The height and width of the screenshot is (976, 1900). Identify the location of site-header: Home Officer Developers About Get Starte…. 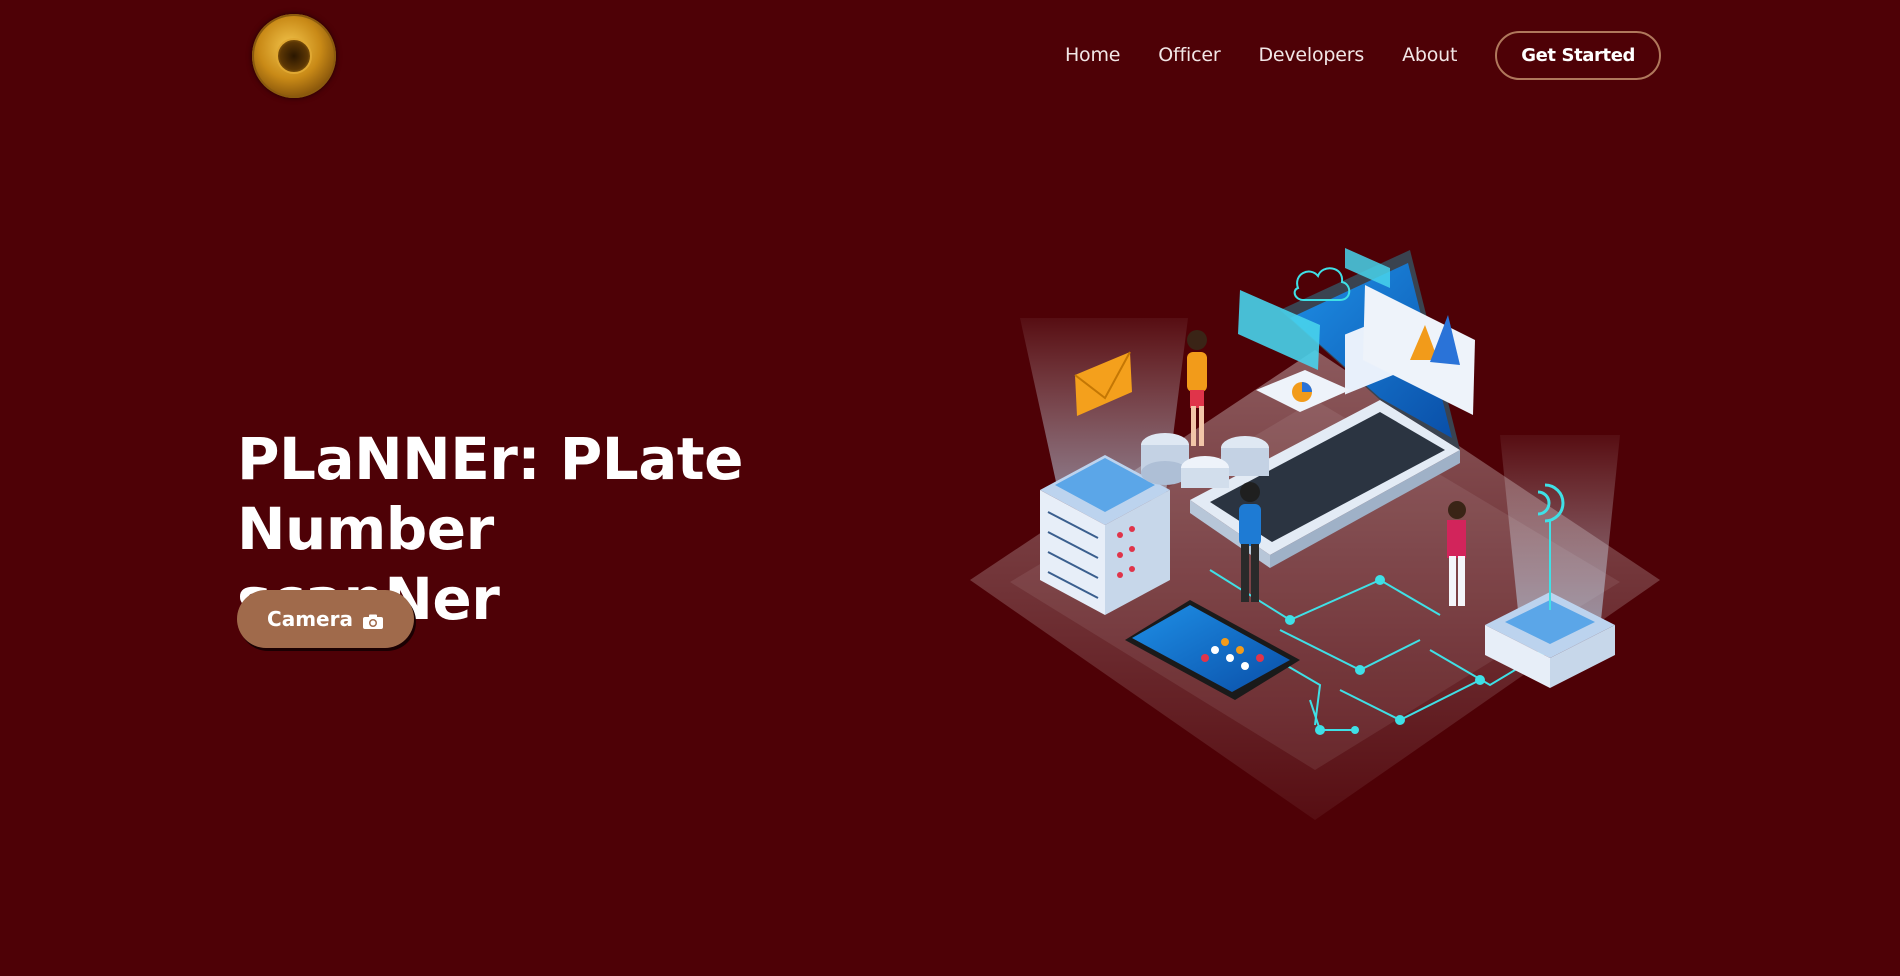
(950, 55).